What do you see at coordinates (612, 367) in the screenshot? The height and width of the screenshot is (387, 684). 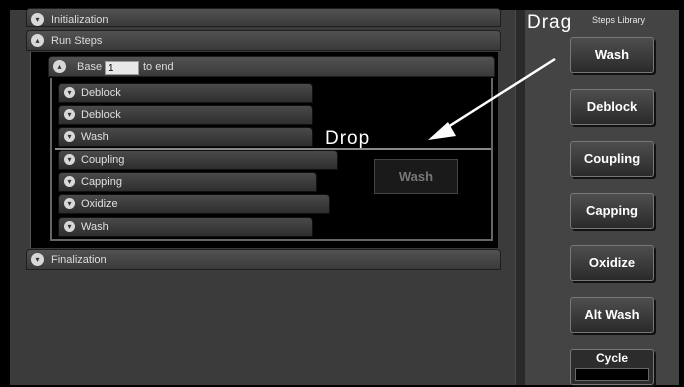 I see `library-cycle-button: Cycle` at bounding box center [612, 367].